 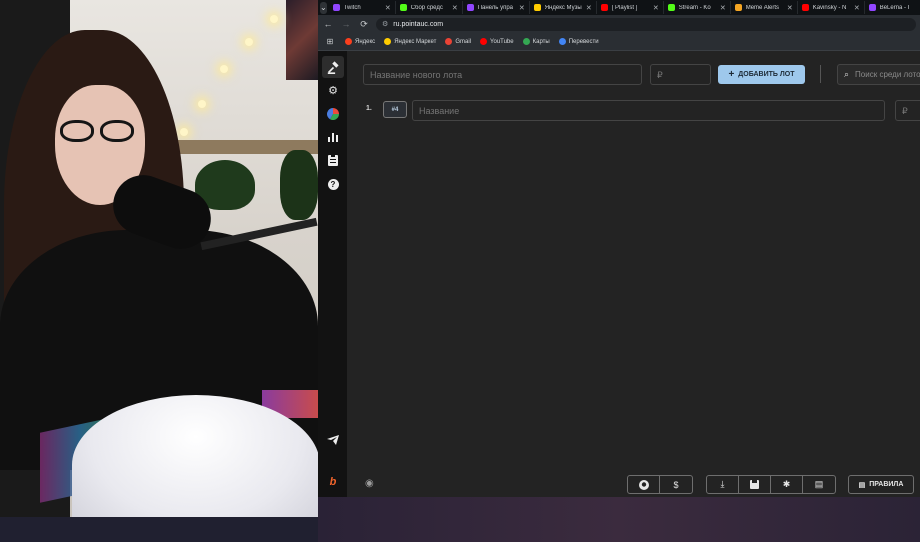 What do you see at coordinates (333, 482) in the screenshot?
I see `logo-icon: b` at bounding box center [333, 482].